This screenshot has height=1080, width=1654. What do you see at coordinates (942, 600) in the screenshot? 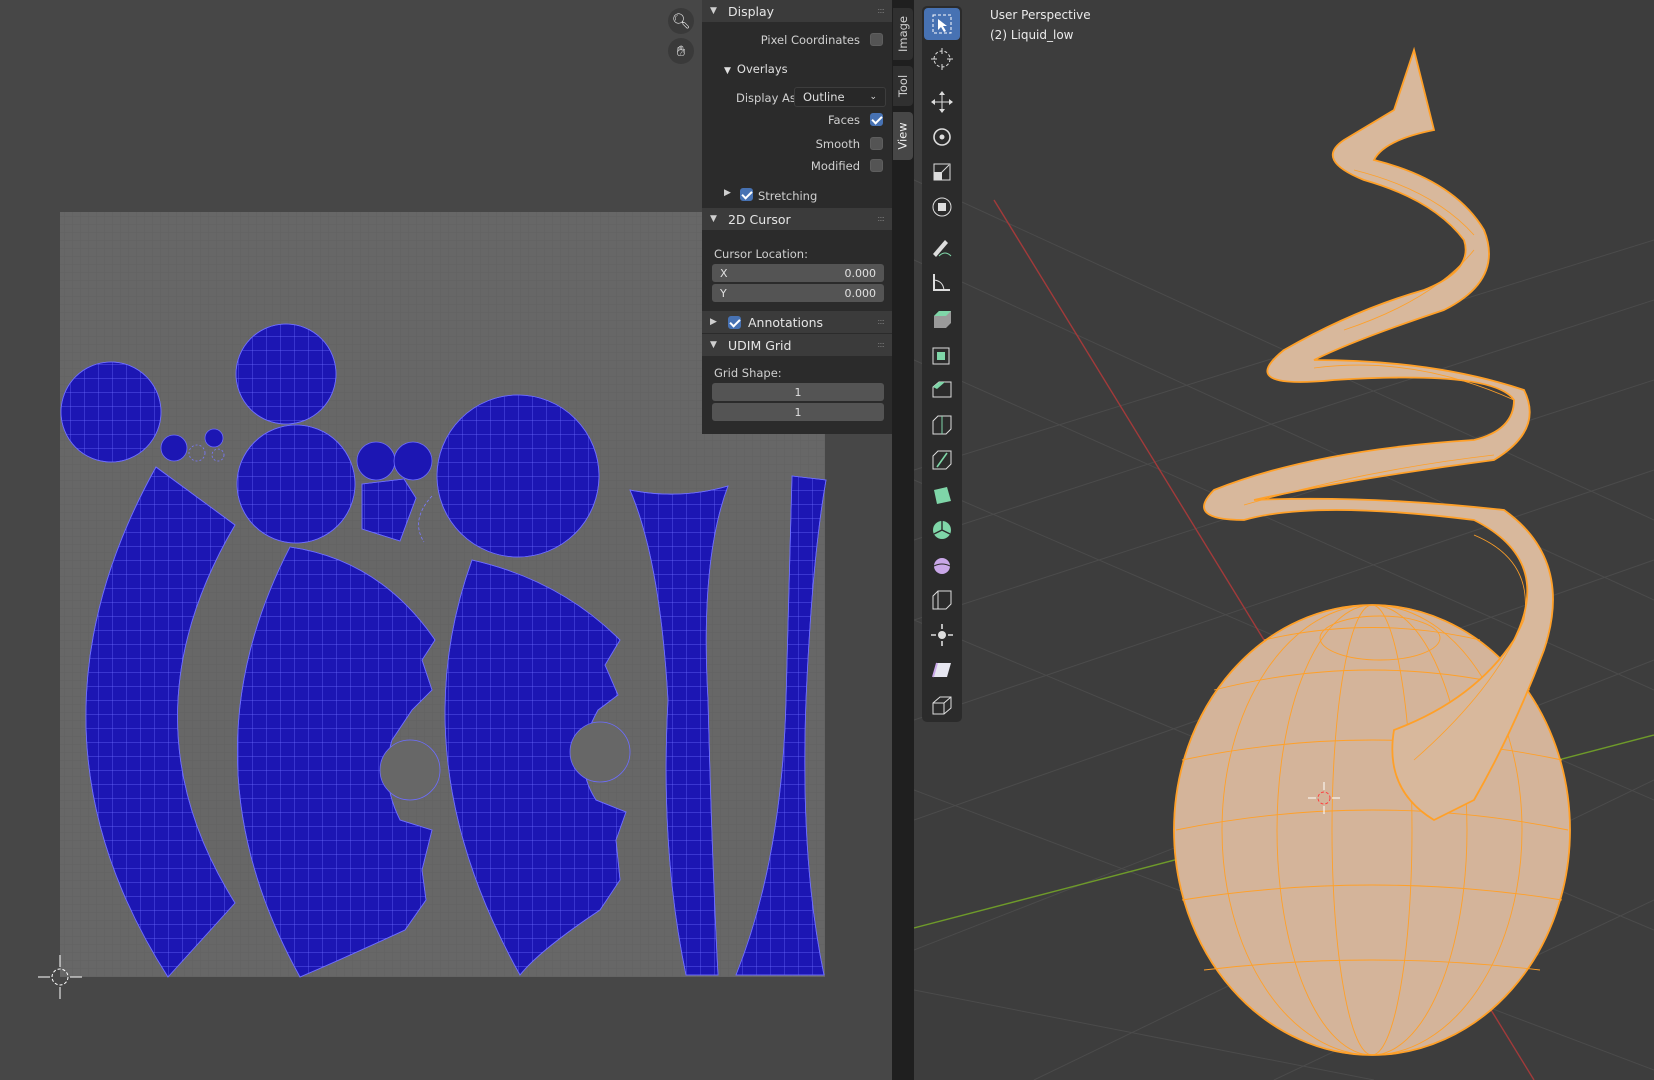
I see `edge-slide-icon` at bounding box center [942, 600].